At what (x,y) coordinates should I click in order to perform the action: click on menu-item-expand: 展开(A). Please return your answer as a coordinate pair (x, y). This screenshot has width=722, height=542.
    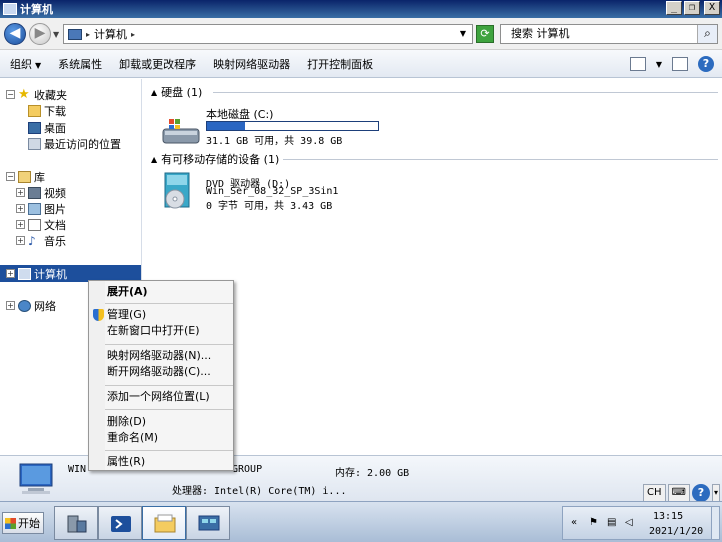
    Looking at the image, I should click on (127, 292).